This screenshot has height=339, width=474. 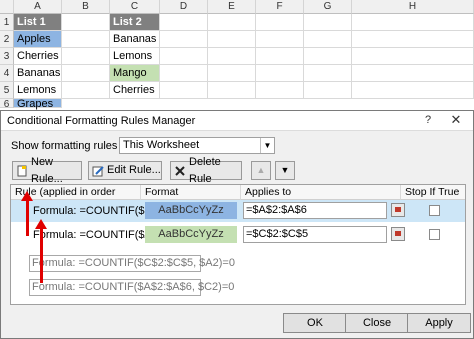 I want to click on select-all-corner, so click(x=7, y=7).